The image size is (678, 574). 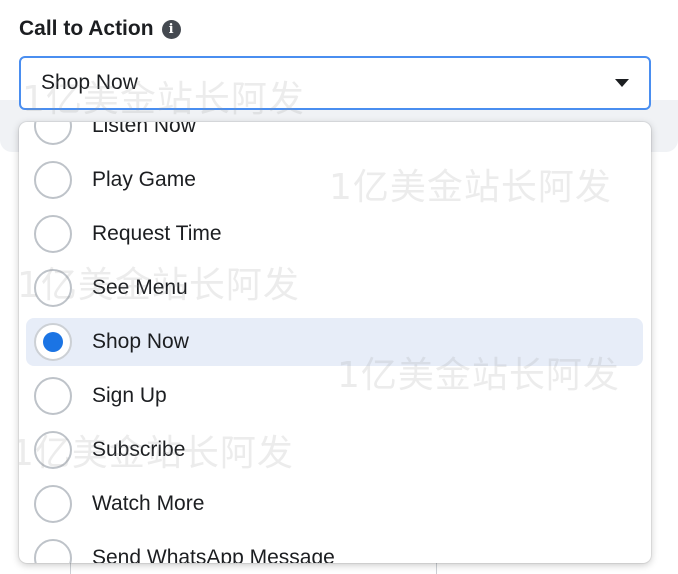 What do you see at coordinates (334, 396) in the screenshot?
I see `option-sign-up: Sign Up` at bounding box center [334, 396].